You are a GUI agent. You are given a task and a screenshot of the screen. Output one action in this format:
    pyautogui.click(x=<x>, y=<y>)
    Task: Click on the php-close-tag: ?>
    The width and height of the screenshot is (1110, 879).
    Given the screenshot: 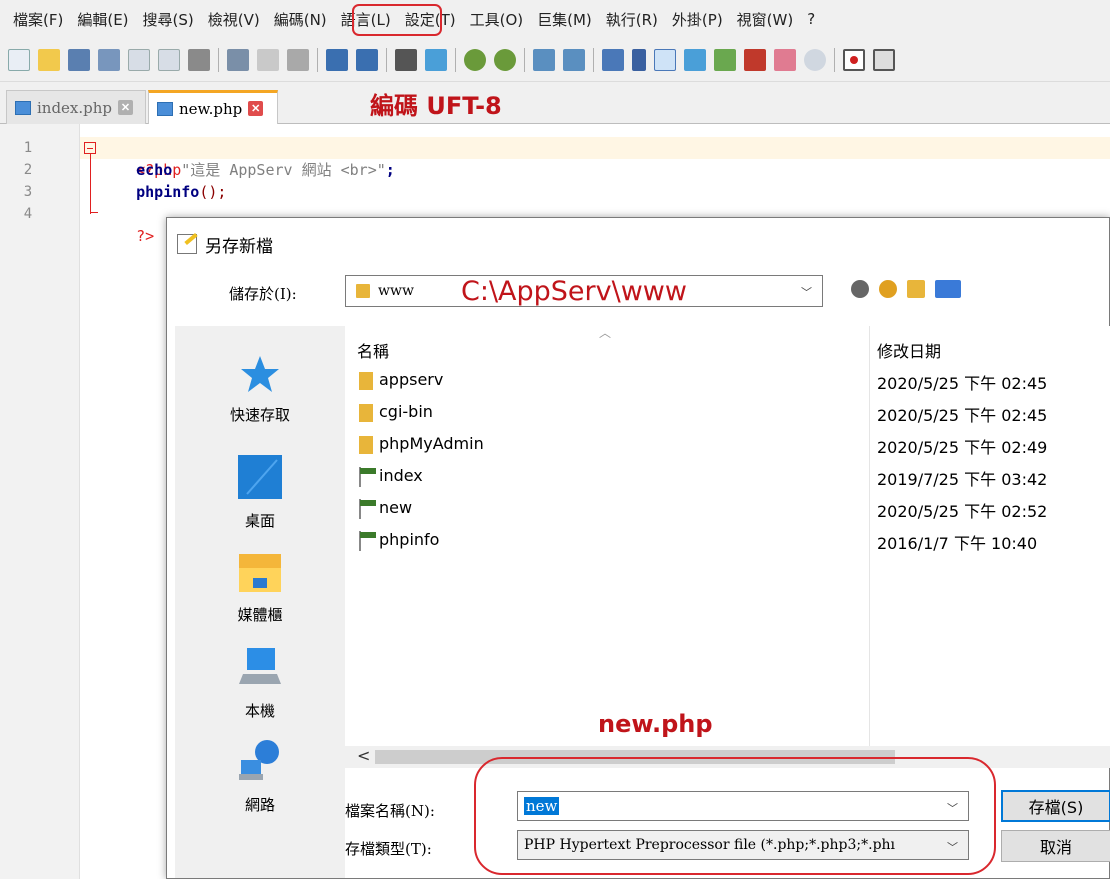 What is the action you would take?
    pyautogui.click(x=145, y=236)
    